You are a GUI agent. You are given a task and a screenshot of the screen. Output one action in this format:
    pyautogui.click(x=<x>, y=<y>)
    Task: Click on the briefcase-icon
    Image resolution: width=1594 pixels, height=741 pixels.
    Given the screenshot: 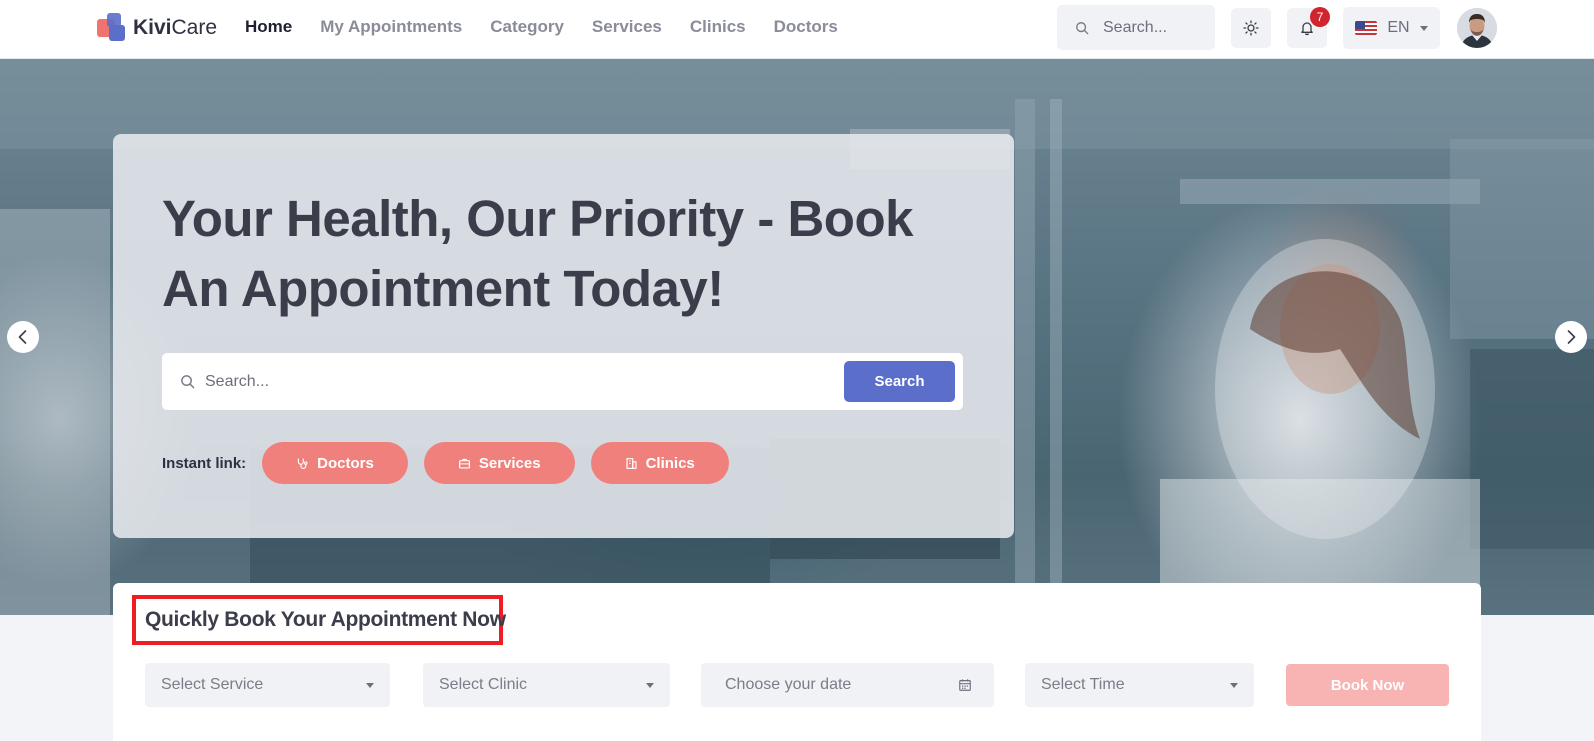 What is the action you would take?
    pyautogui.click(x=464, y=463)
    